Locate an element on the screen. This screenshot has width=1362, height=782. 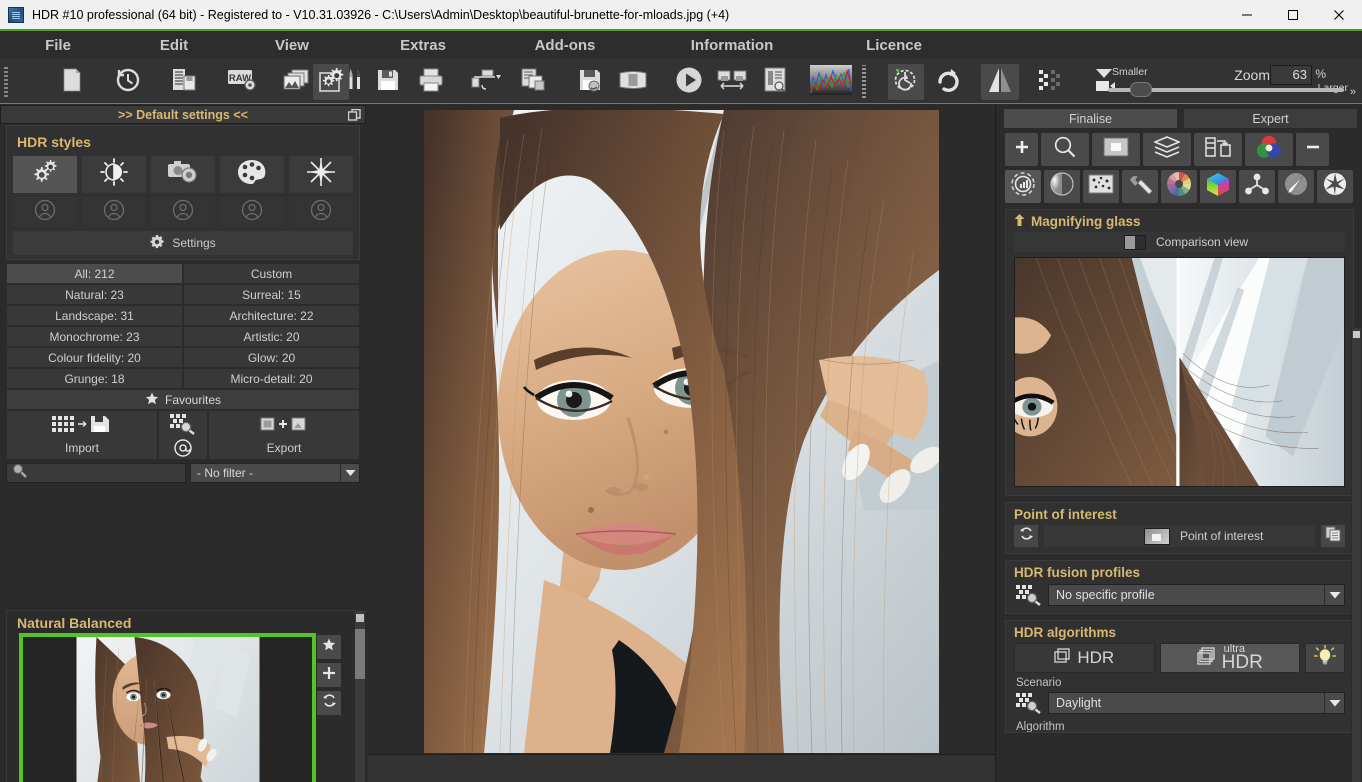
copy-layers-button is located at coordinates (534, 82).